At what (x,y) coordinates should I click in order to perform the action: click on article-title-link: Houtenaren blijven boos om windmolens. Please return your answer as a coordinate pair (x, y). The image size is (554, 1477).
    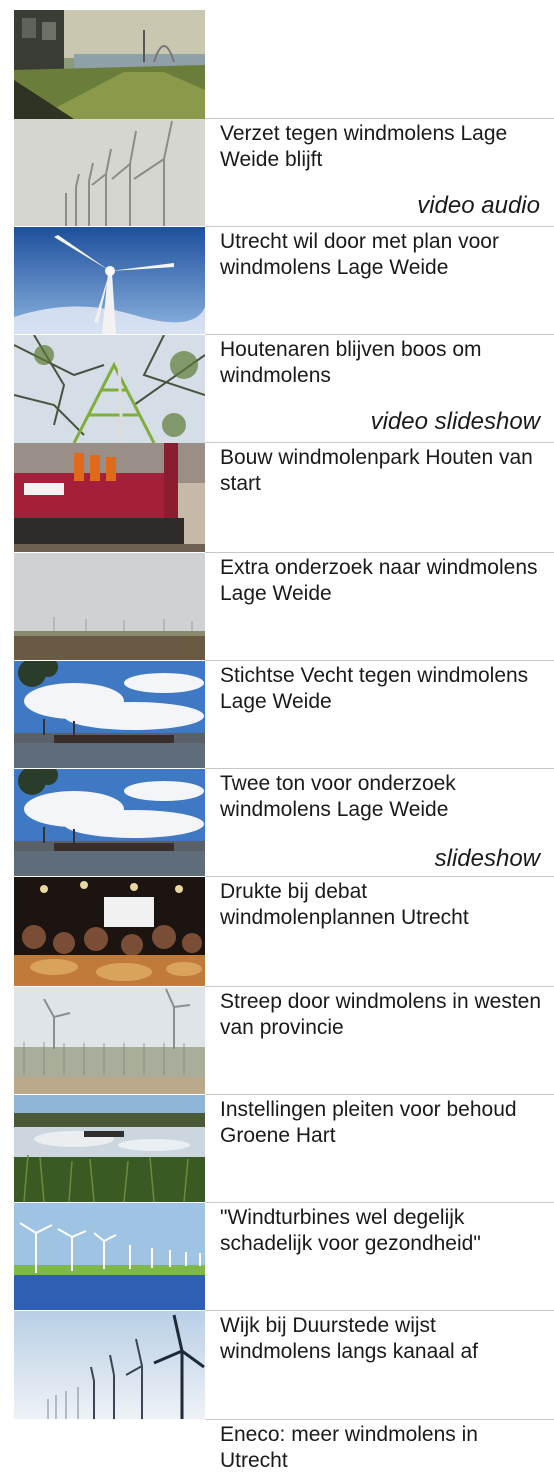
    Looking at the image, I should click on (382, 363).